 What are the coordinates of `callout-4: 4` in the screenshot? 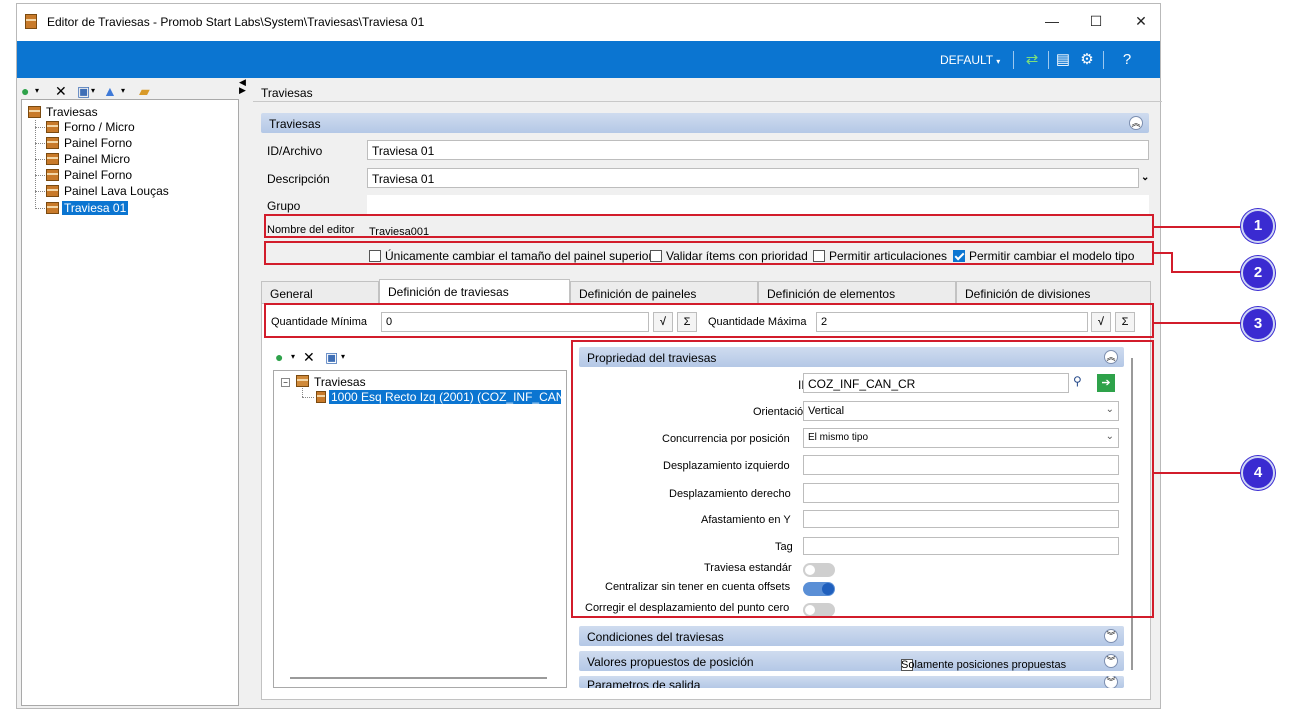 It's located at (1258, 473).